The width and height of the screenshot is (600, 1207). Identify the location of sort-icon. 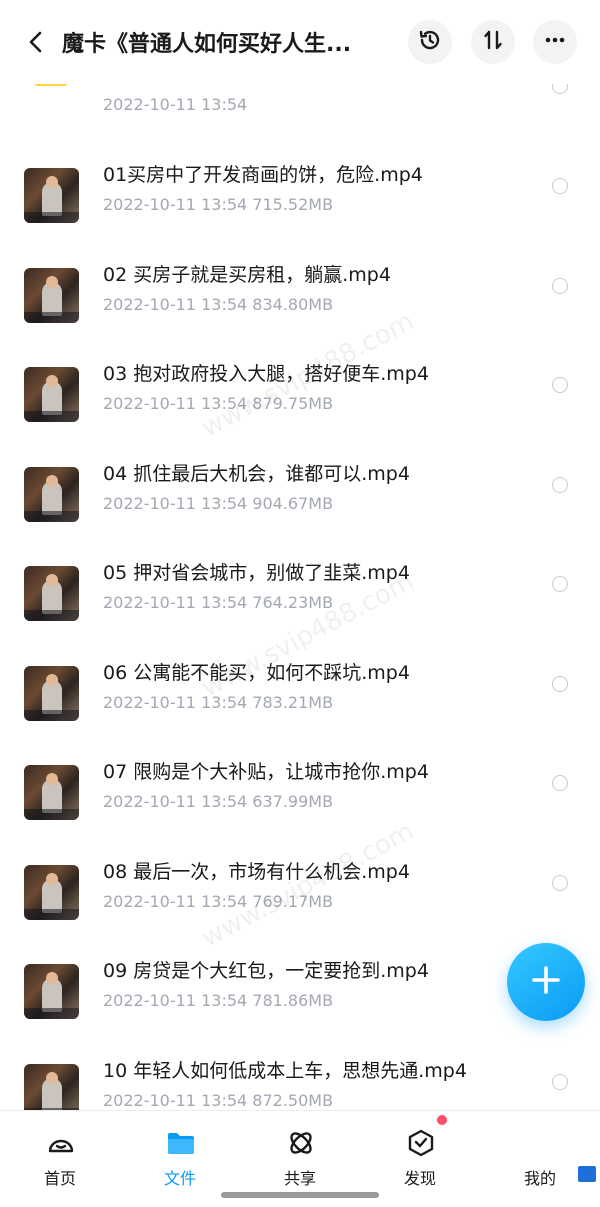
(493, 42).